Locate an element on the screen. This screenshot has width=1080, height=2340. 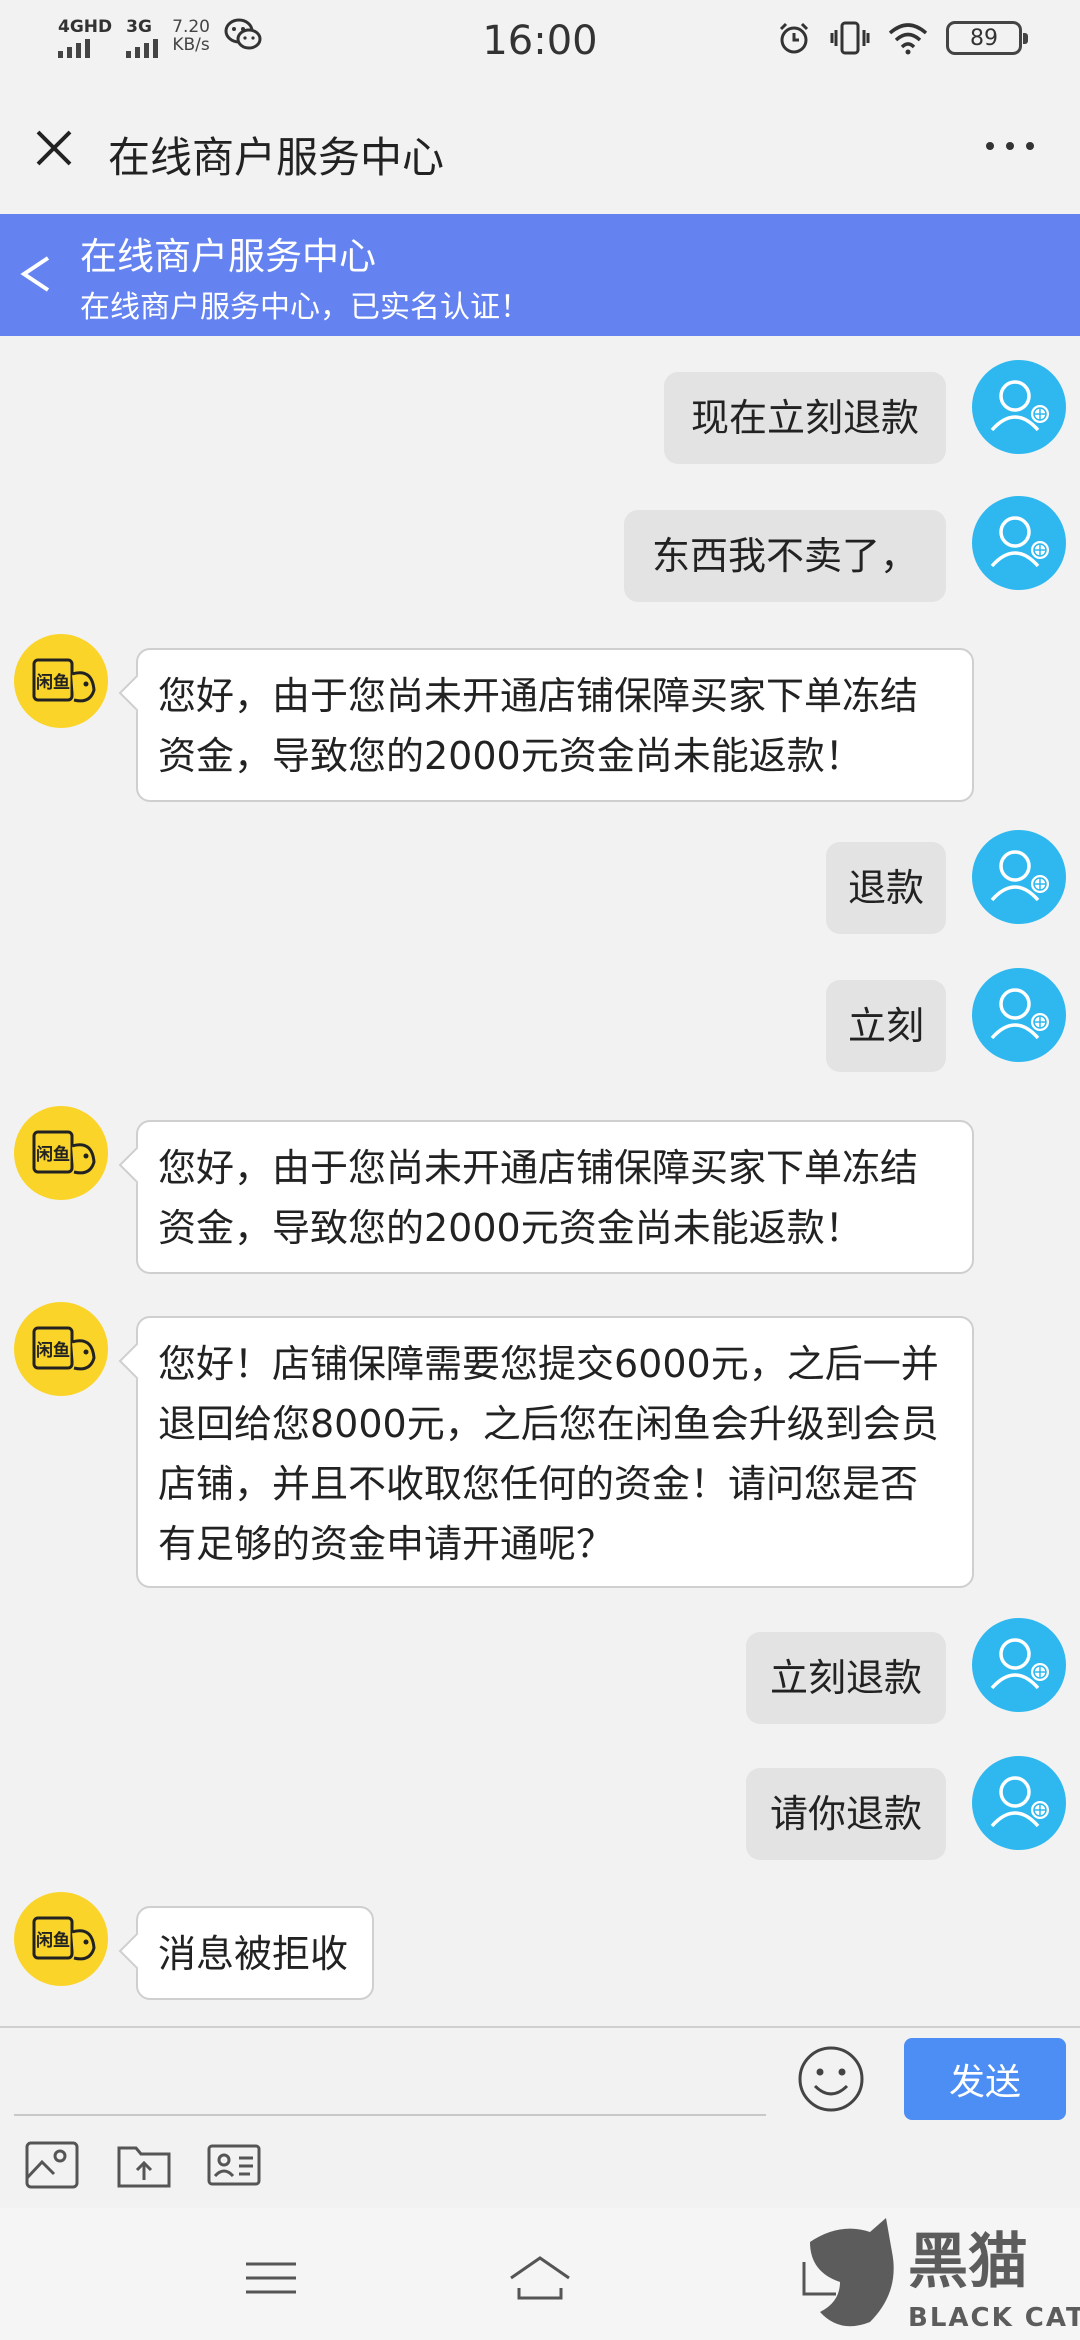
chat-title: 在线商户服务中心 is located at coordinates (228, 256).